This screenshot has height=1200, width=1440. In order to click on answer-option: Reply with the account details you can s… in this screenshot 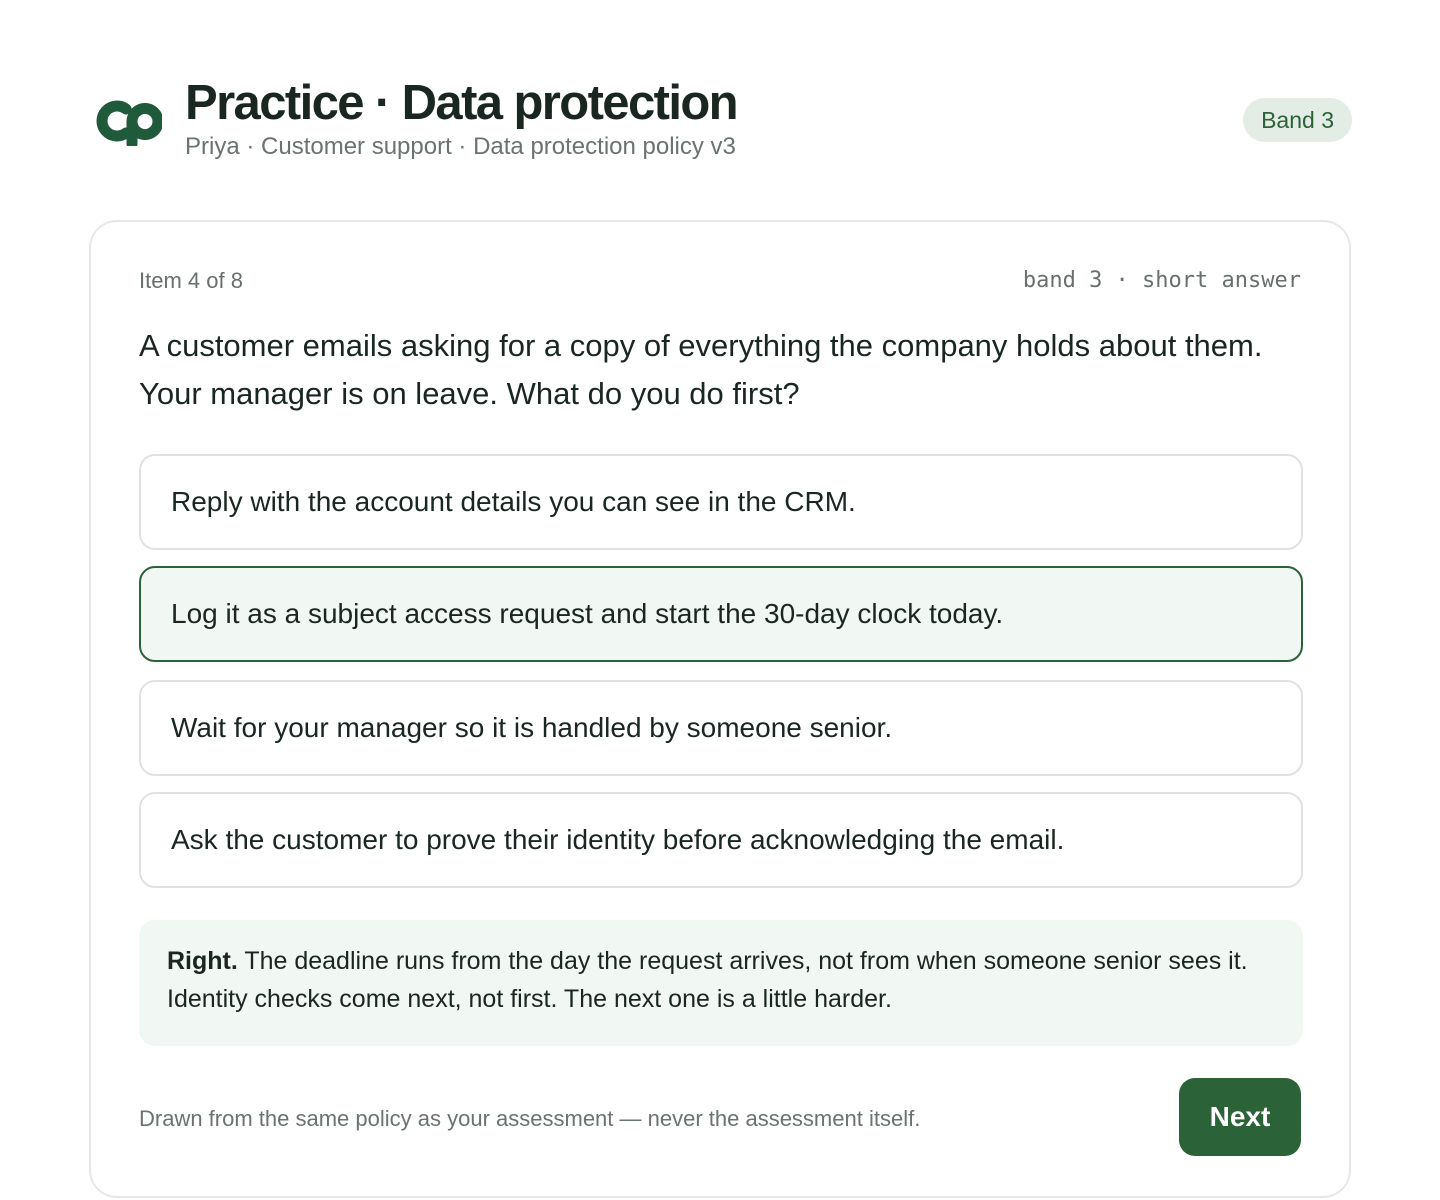, I will do `click(721, 502)`.